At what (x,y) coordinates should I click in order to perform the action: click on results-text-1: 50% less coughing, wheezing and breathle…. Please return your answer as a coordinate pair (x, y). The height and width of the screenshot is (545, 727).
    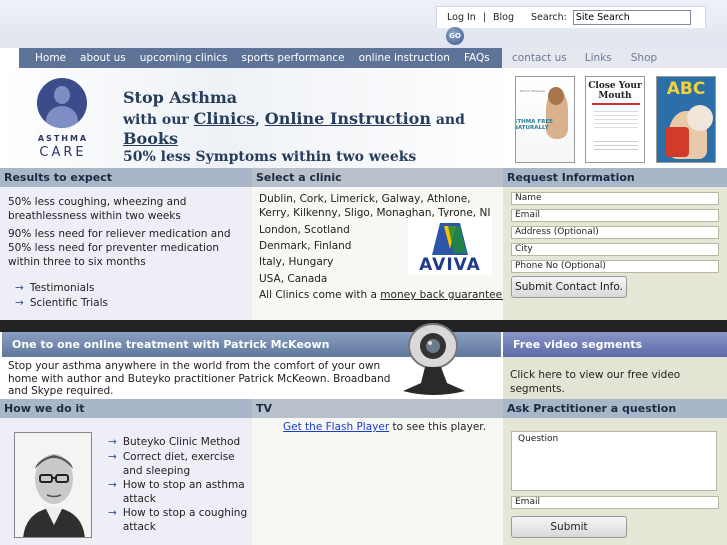
    Looking at the image, I should click on (97, 209).